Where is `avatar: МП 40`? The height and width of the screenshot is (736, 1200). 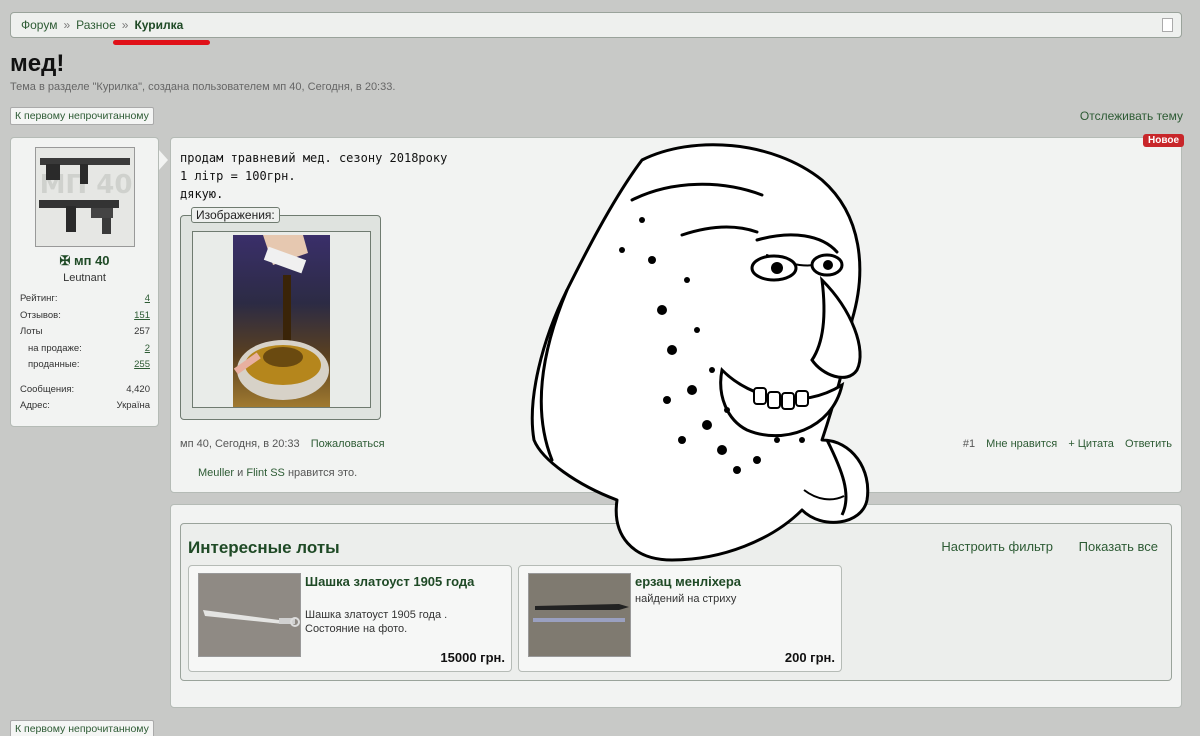 avatar: МП 40 is located at coordinates (85, 197).